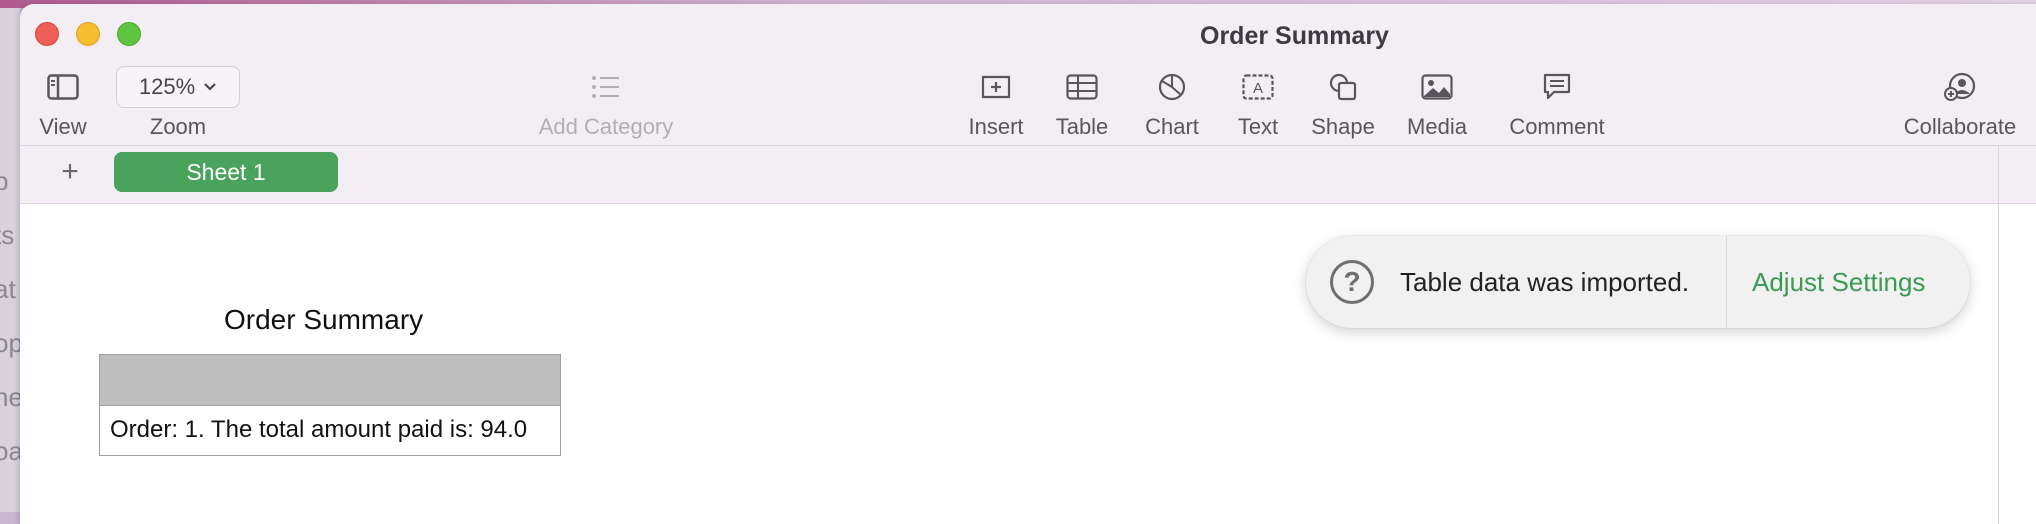 This screenshot has height=524, width=2036. I want to click on fullscreen-button, so click(129, 34).